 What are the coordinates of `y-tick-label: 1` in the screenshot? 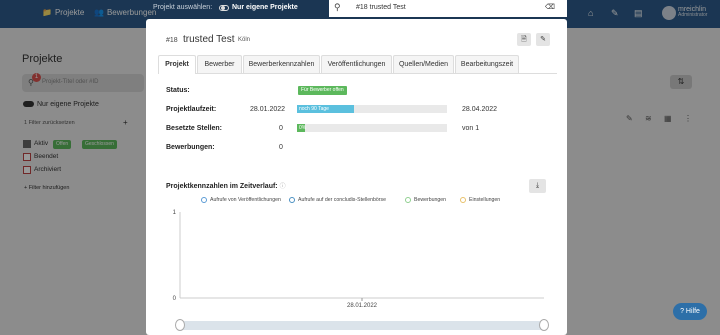 It's located at (175, 213).